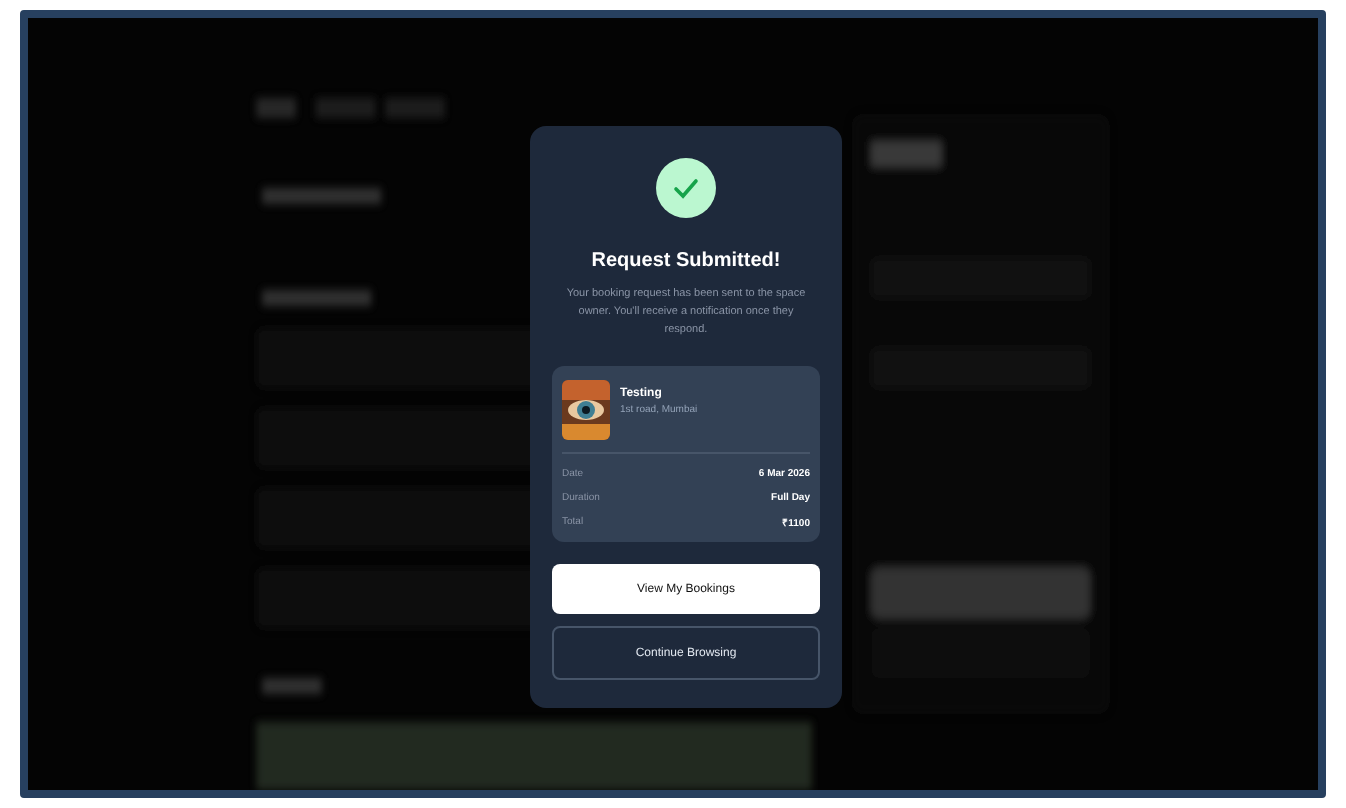 The width and height of the screenshot is (1346, 808). Describe the element at coordinates (686, 261) in the screenshot. I see `dialog-title: Request Submitted!` at that location.